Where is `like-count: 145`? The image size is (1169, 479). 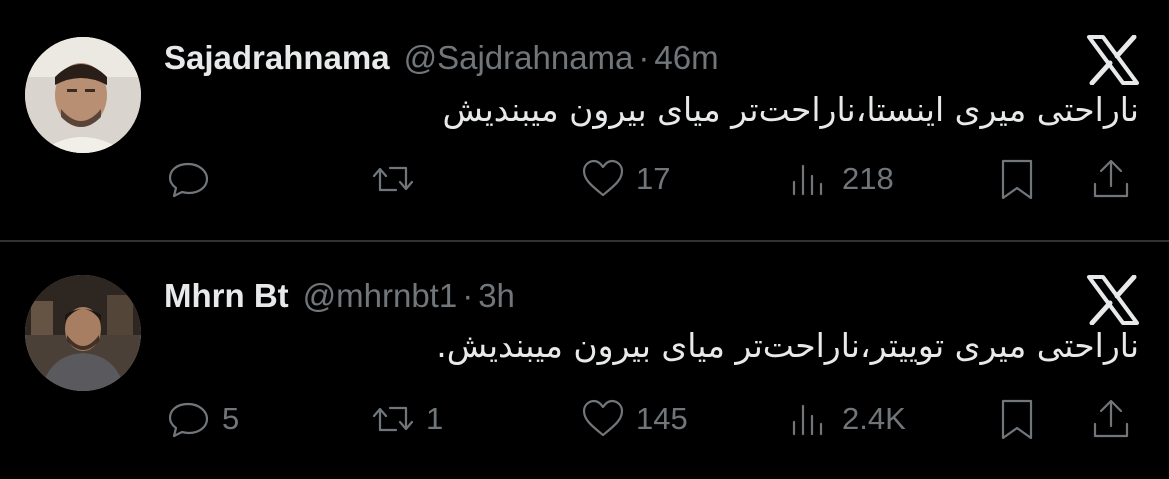
like-count: 145 is located at coordinates (662, 418).